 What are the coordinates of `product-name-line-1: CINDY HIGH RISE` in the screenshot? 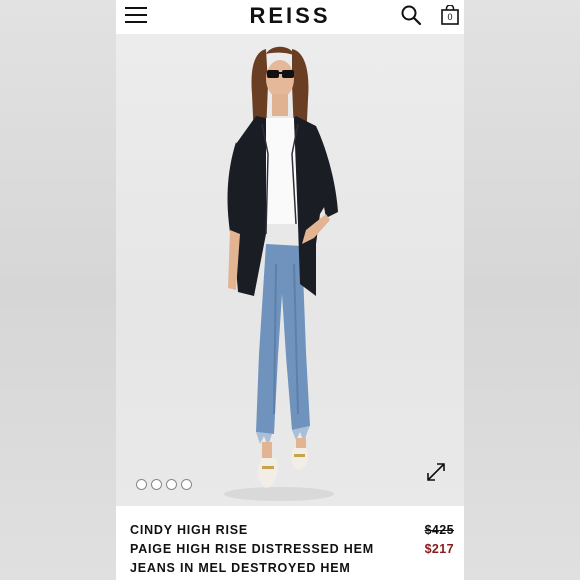 It's located at (189, 530).